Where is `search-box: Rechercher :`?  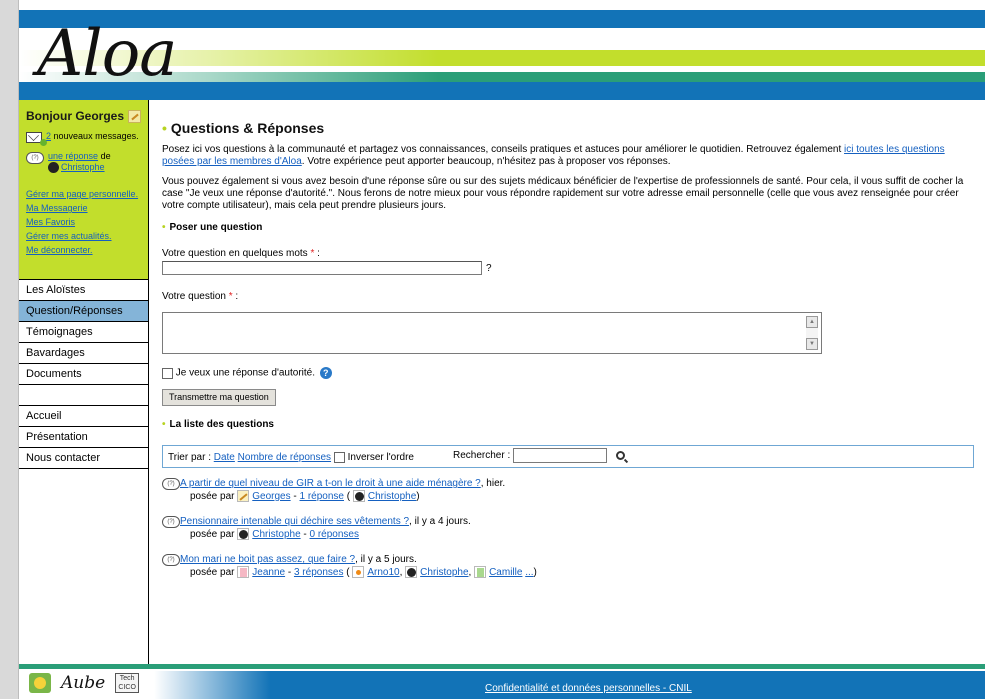 search-box: Rechercher : is located at coordinates (539, 455).